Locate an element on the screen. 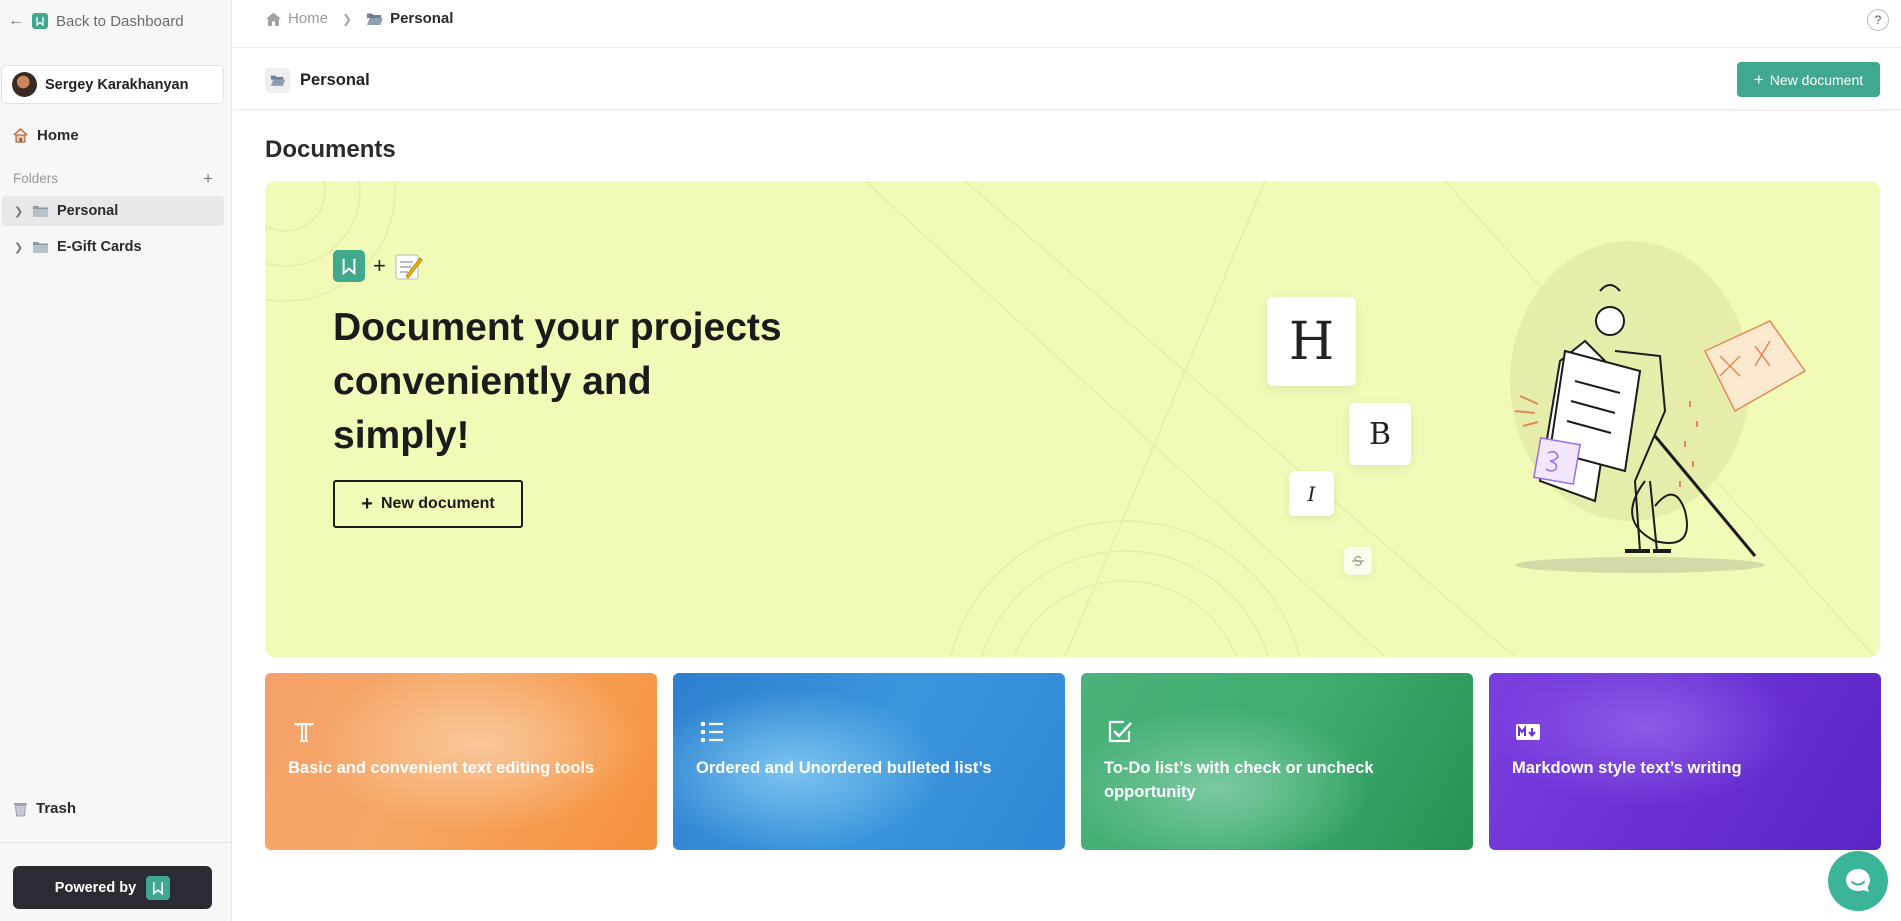 The width and height of the screenshot is (1901, 921). back-to-dashboard-label: Back to Dashboard is located at coordinates (120, 21).